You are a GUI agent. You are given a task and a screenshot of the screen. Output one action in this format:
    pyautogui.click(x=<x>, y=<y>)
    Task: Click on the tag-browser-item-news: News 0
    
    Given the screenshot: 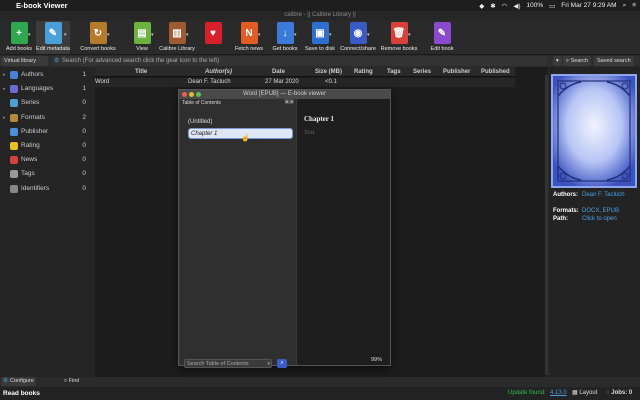 What is the action you would take?
    pyautogui.click(x=47, y=160)
    